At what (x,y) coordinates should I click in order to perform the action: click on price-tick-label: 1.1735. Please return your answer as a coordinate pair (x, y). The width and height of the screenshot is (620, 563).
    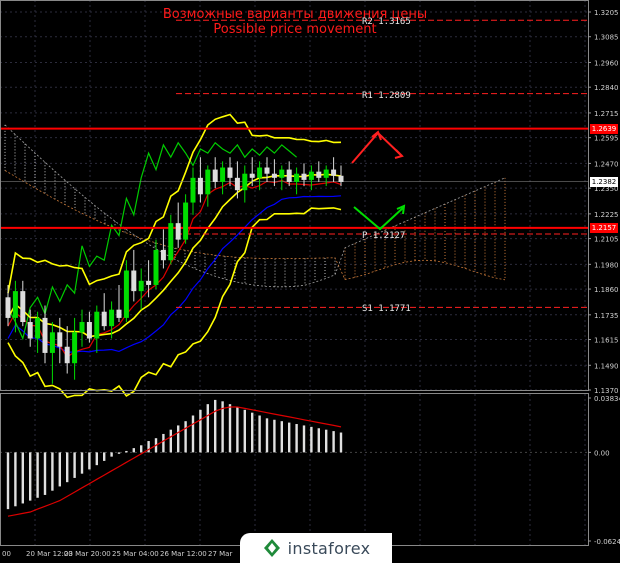
    Looking at the image, I should click on (606, 316).